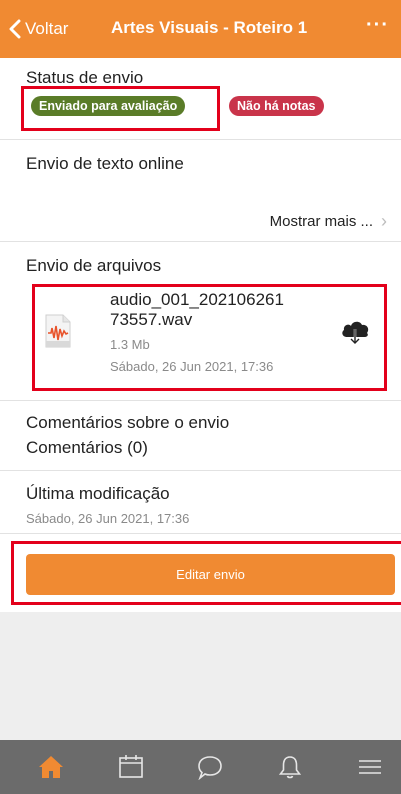 The width and height of the screenshot is (401, 794). I want to click on back-label: Voltar, so click(47, 28).